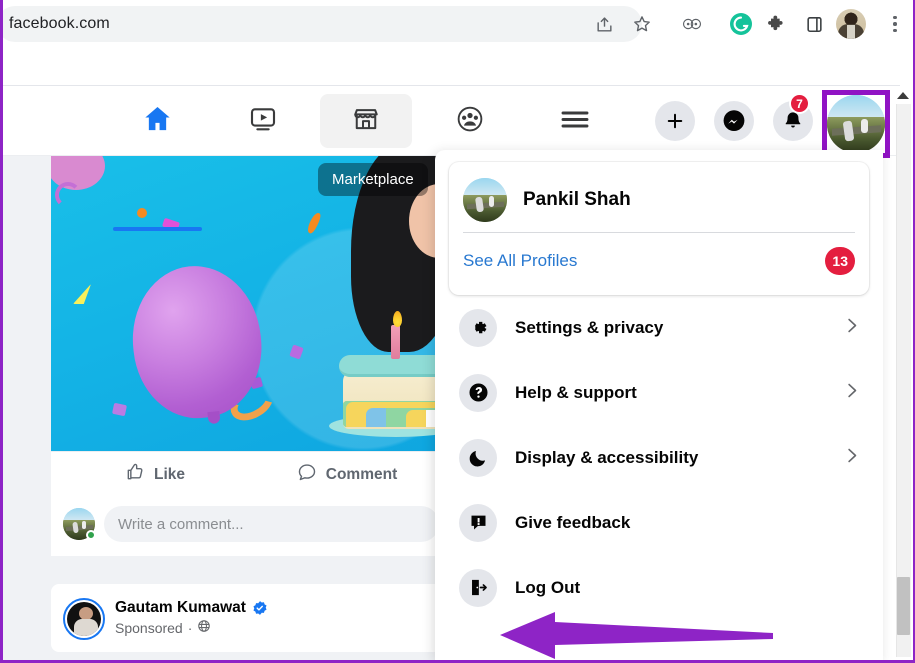  I want to click on globe-icon, so click(204, 627).